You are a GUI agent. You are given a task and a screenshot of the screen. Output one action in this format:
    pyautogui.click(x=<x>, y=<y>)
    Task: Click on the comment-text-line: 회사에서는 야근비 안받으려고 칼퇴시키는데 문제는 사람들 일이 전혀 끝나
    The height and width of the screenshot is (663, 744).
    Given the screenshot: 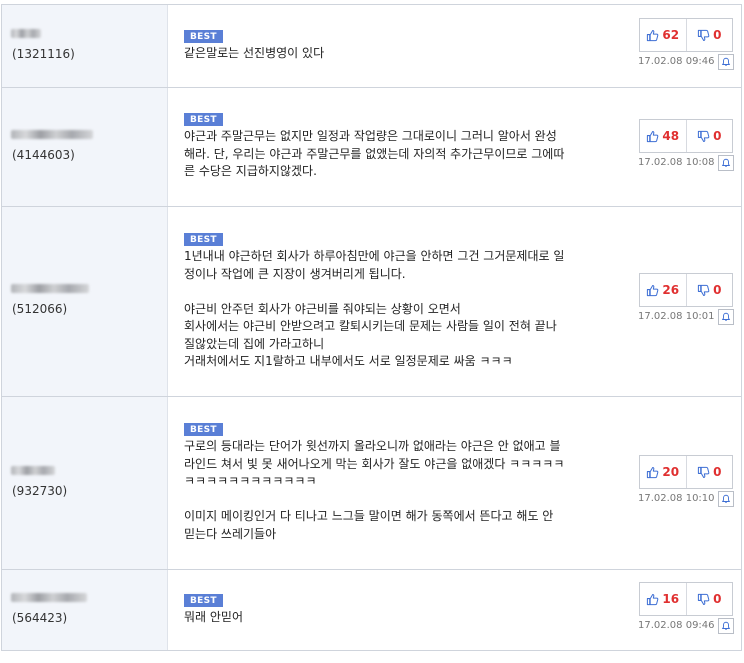 What is the action you would take?
    pyautogui.click(x=370, y=326)
    